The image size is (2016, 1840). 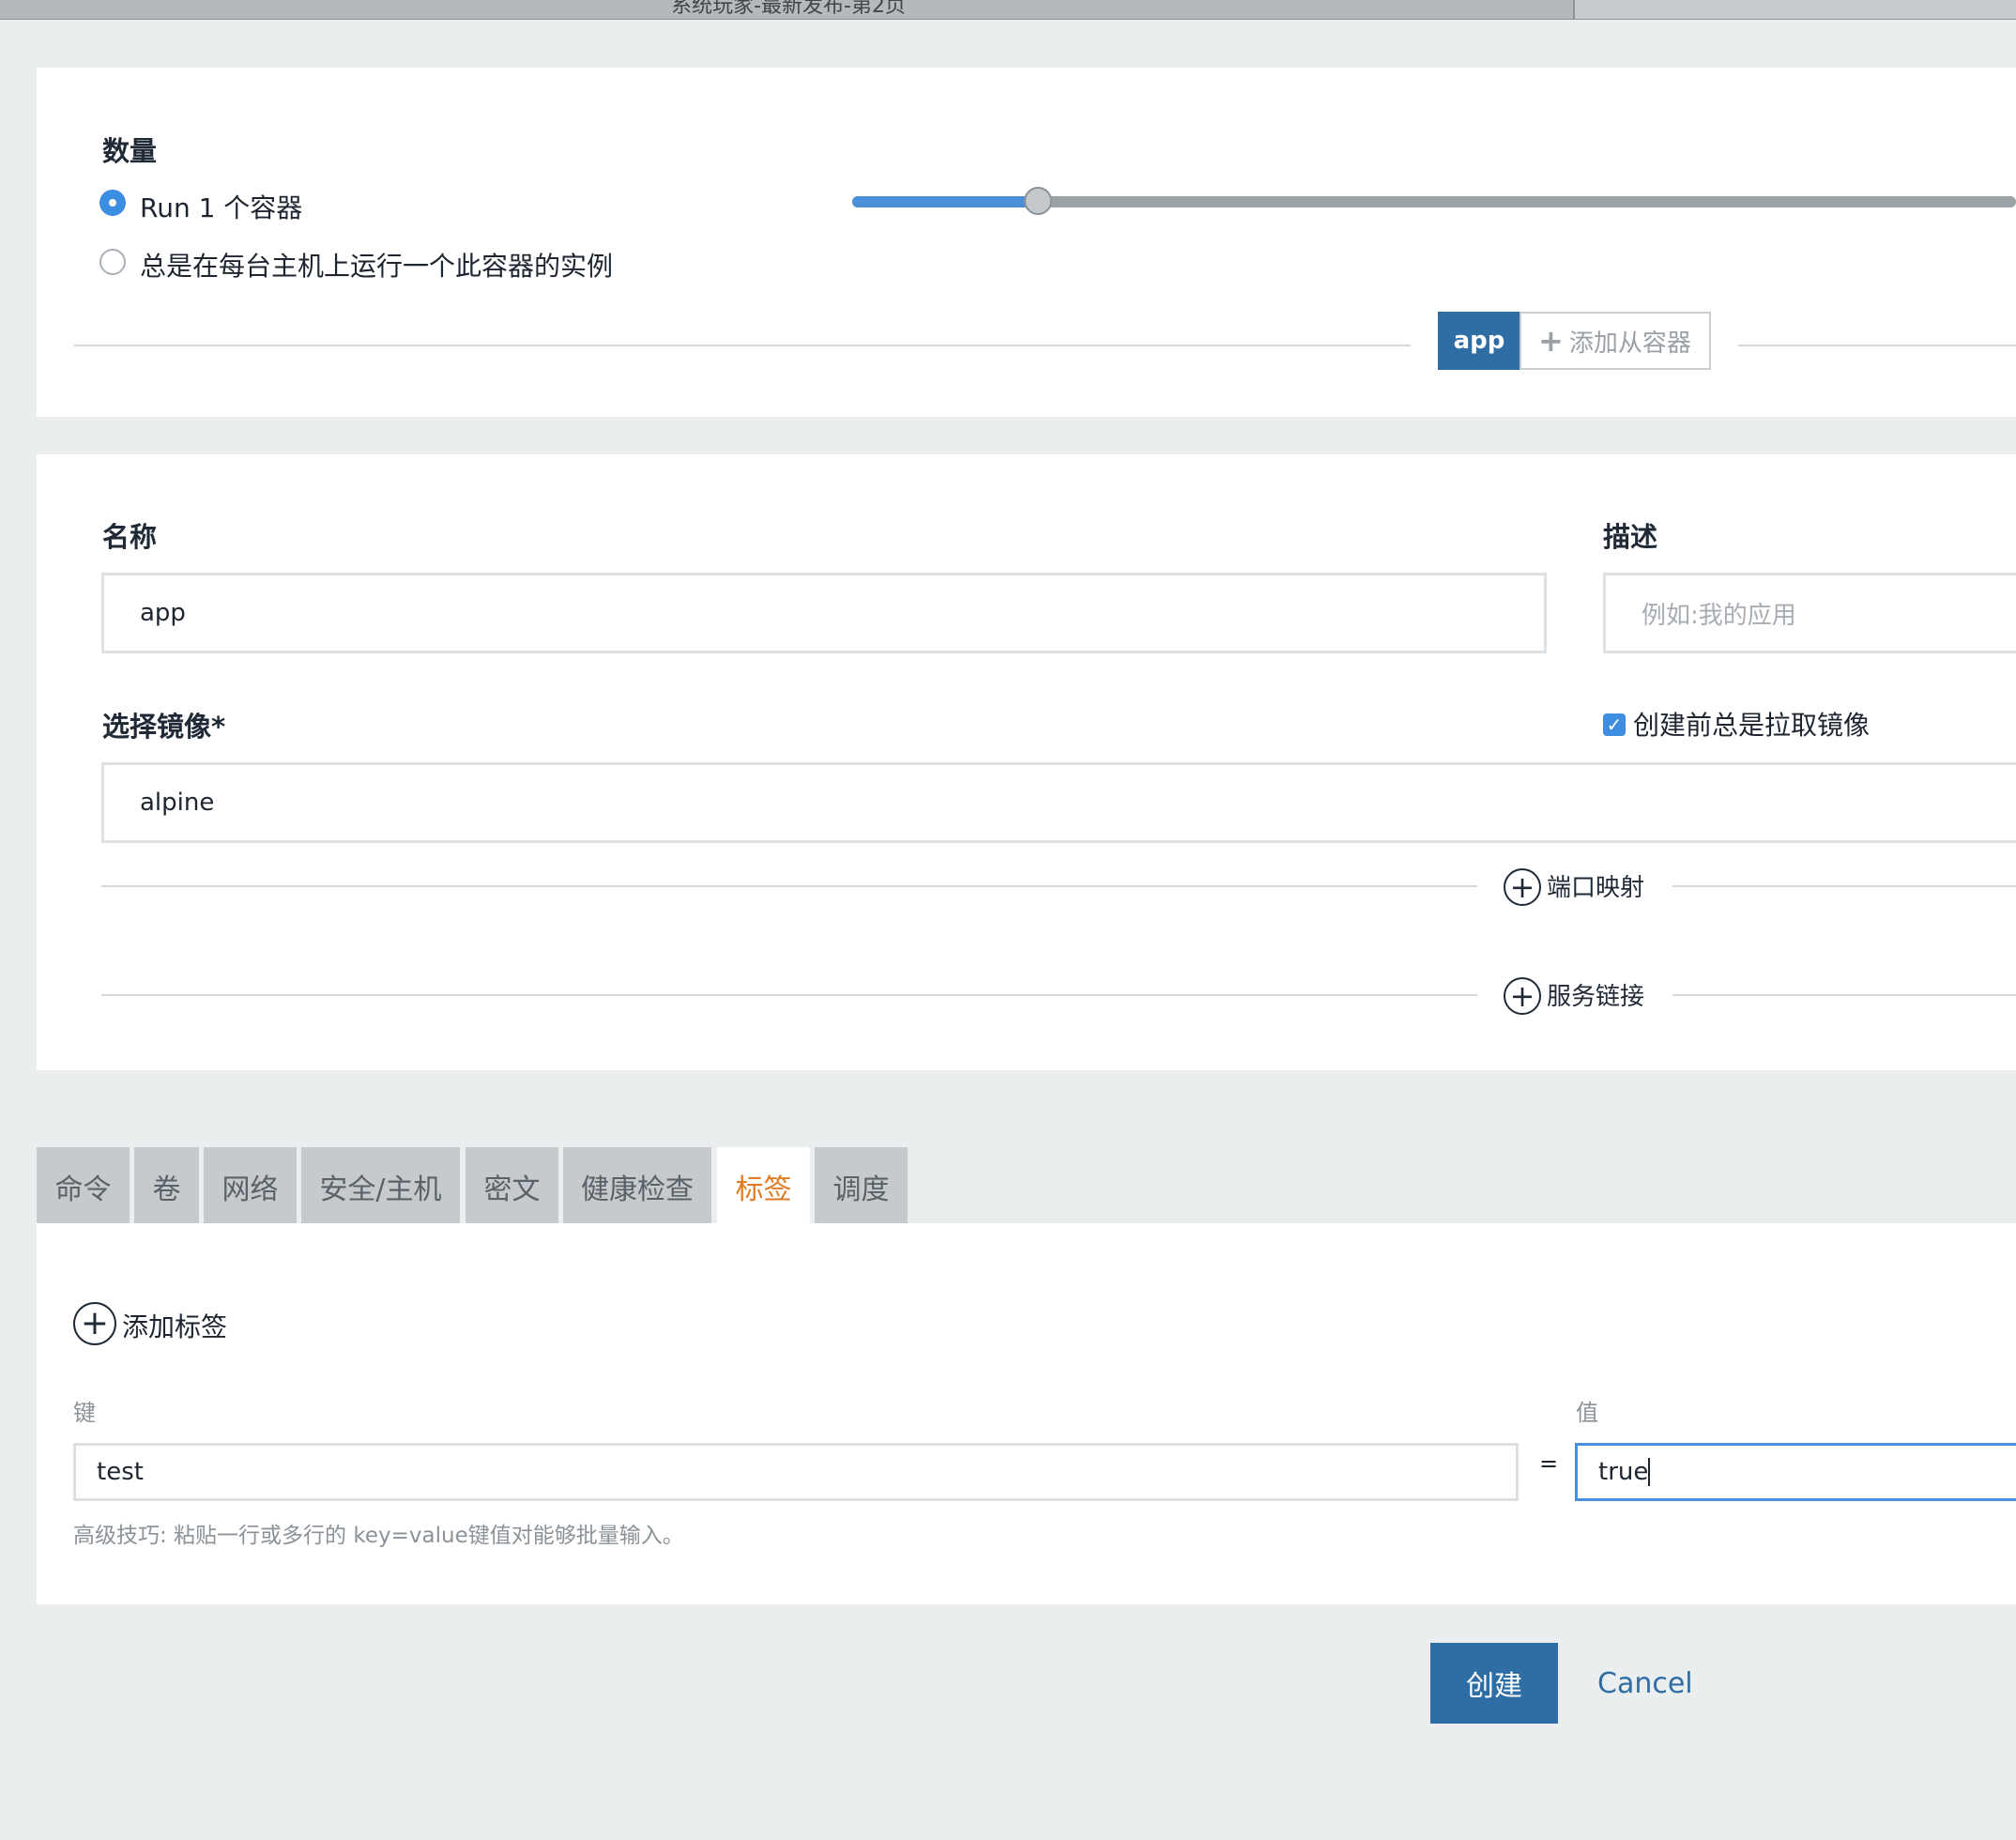 I want to click on label-value-input: true, so click(x=1795, y=1472).